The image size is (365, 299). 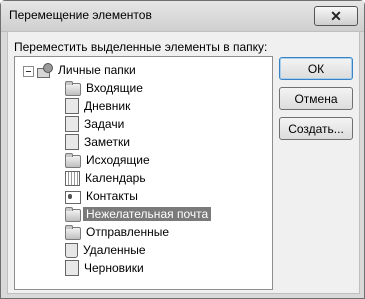 I want to click on tree-item-calendar: Календарь, so click(x=107, y=178).